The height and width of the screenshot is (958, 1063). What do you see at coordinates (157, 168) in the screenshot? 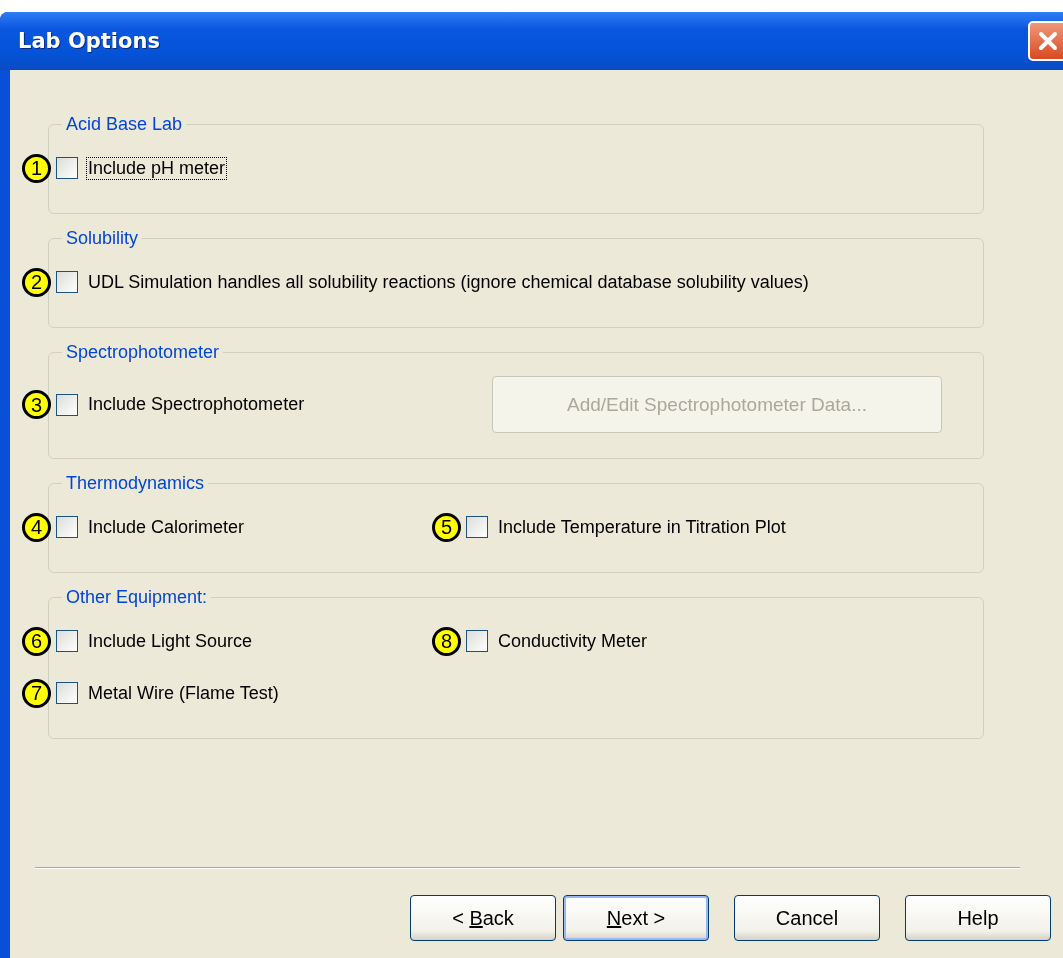
I see `checkbox-label: Include pH meter` at bounding box center [157, 168].